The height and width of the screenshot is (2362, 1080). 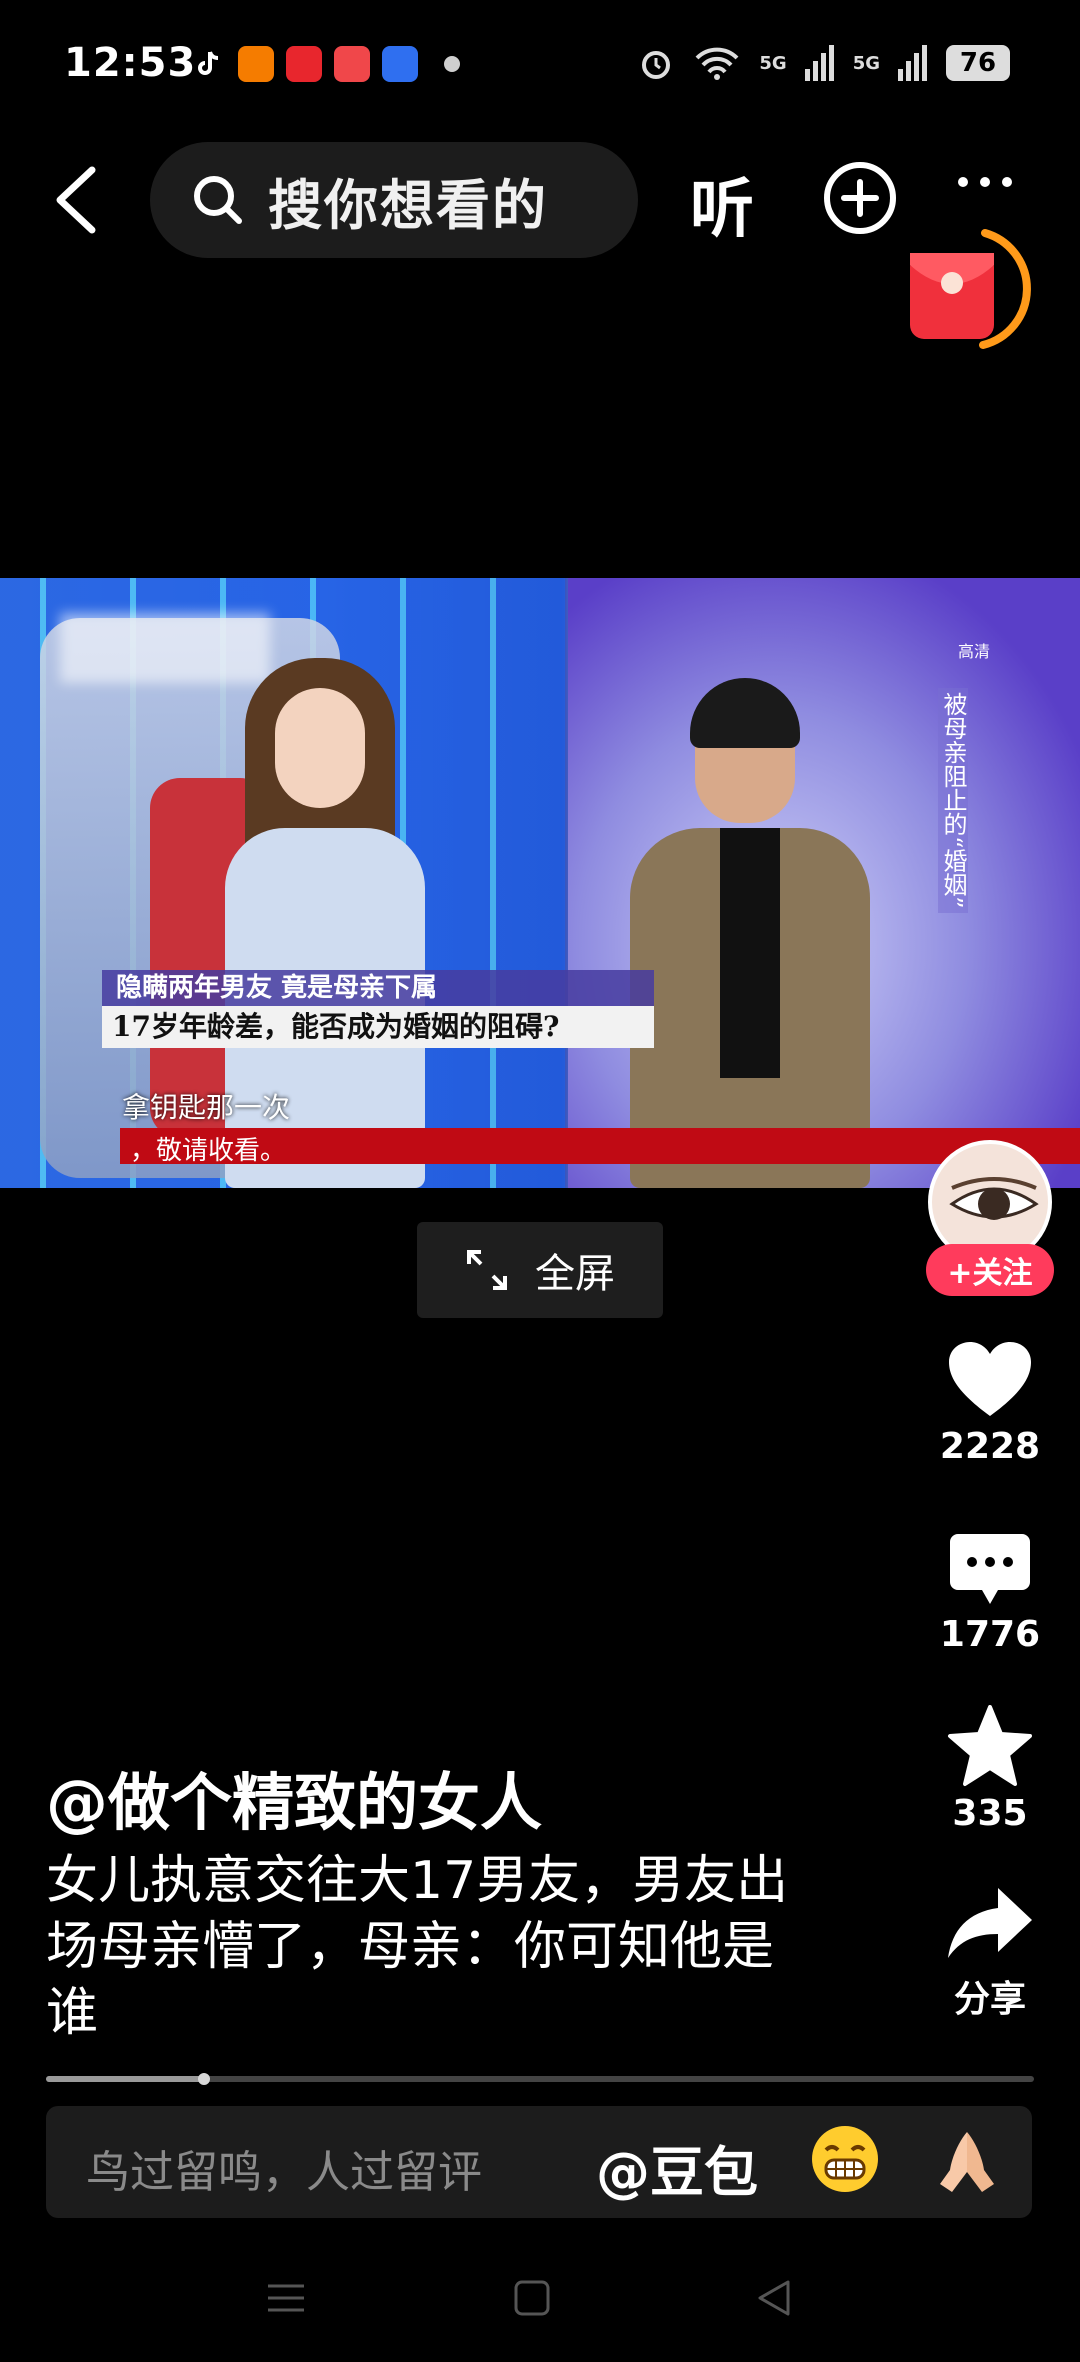 What do you see at coordinates (990, 1634) in the screenshot?
I see `comment-count: 1776` at bounding box center [990, 1634].